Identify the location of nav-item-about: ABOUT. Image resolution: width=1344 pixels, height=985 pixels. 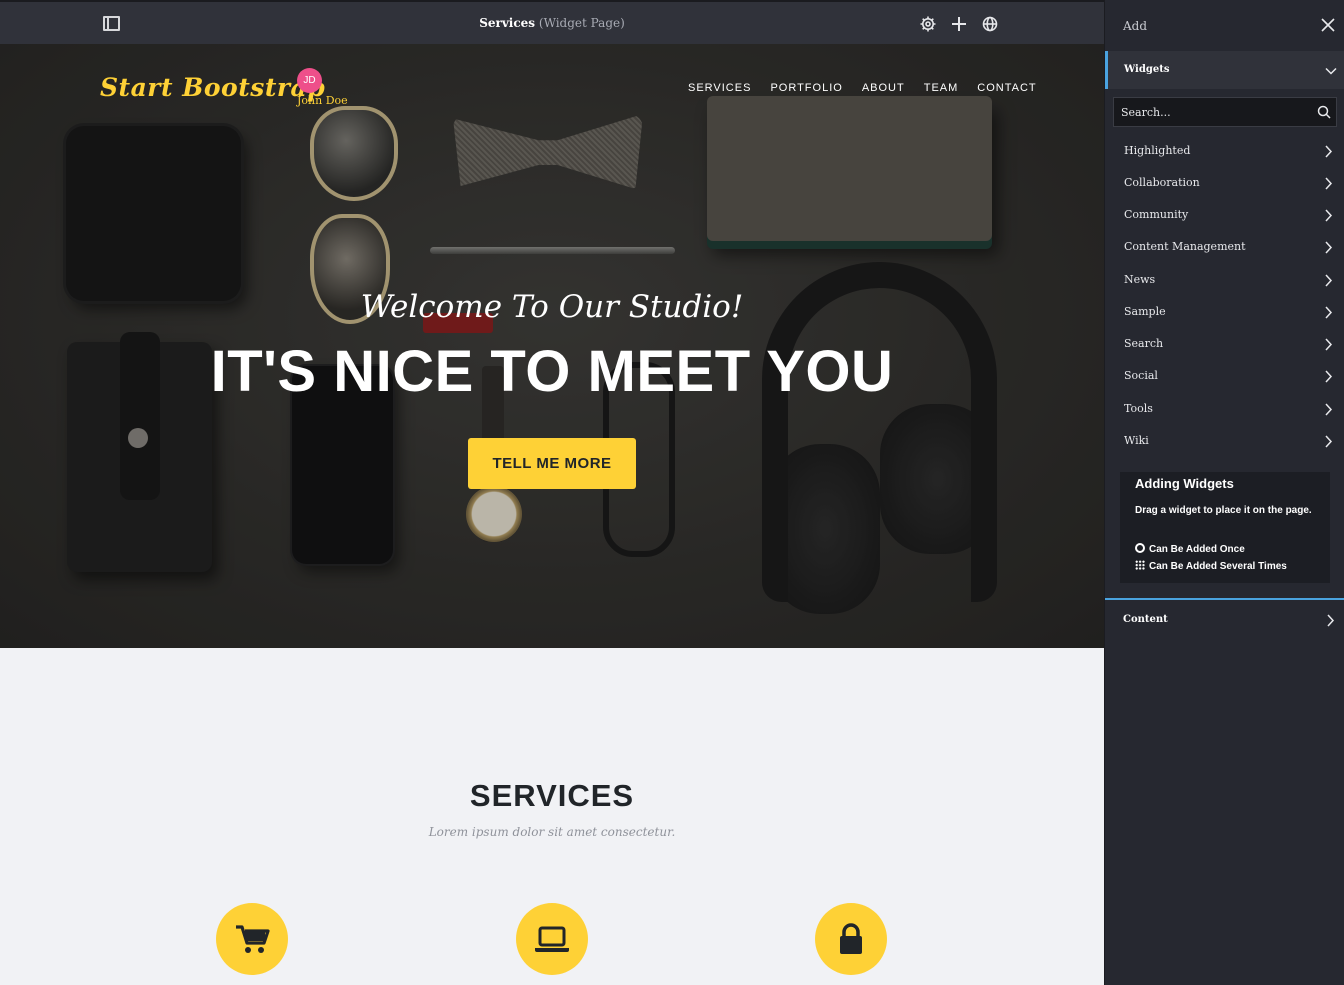
(883, 88).